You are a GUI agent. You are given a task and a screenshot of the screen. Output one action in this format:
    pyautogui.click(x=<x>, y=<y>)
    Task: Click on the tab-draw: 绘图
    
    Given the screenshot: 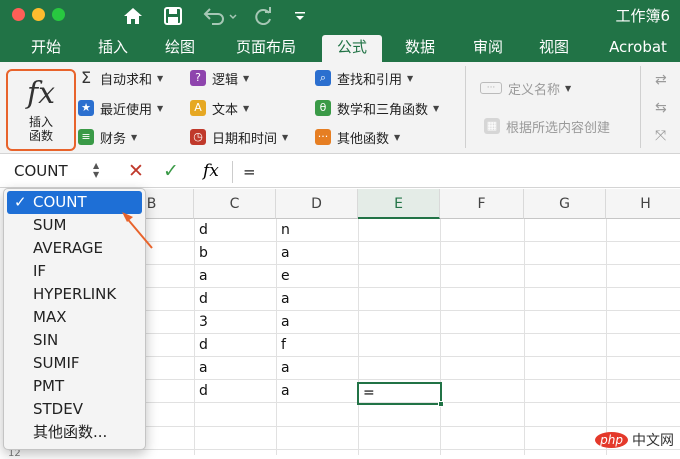 What is the action you would take?
    pyautogui.click(x=180, y=48)
    